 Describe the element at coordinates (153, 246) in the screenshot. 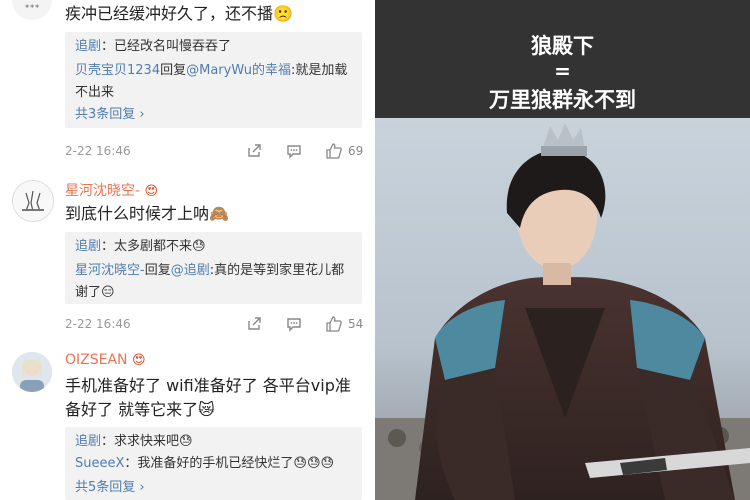

I see `reply-body: ：太多剧都不来😓` at that location.